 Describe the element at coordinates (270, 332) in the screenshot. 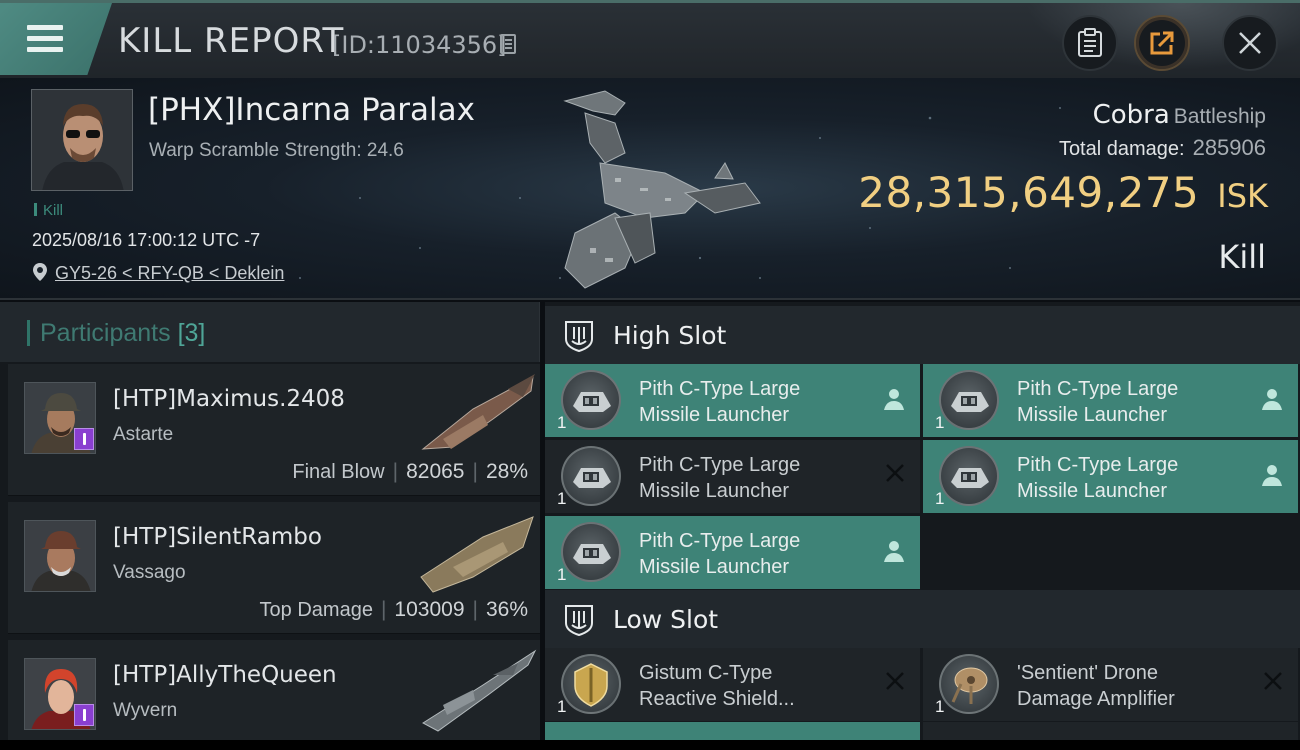

I see `participants-header: Participants [3]` at that location.